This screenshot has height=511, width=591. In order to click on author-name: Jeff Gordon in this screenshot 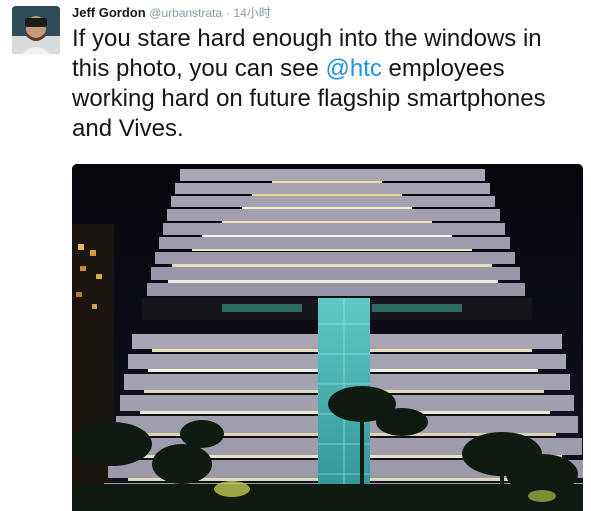, I will do `click(109, 12)`.